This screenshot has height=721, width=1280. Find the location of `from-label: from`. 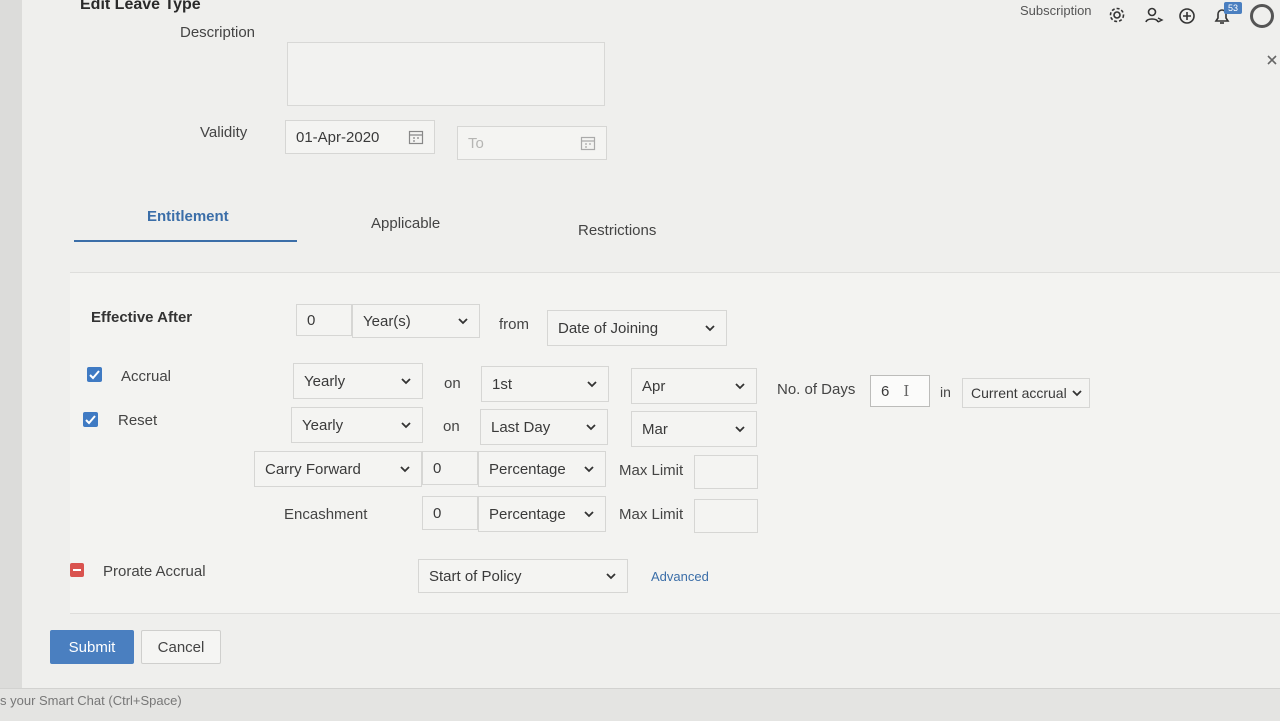

from-label: from is located at coordinates (514, 324).